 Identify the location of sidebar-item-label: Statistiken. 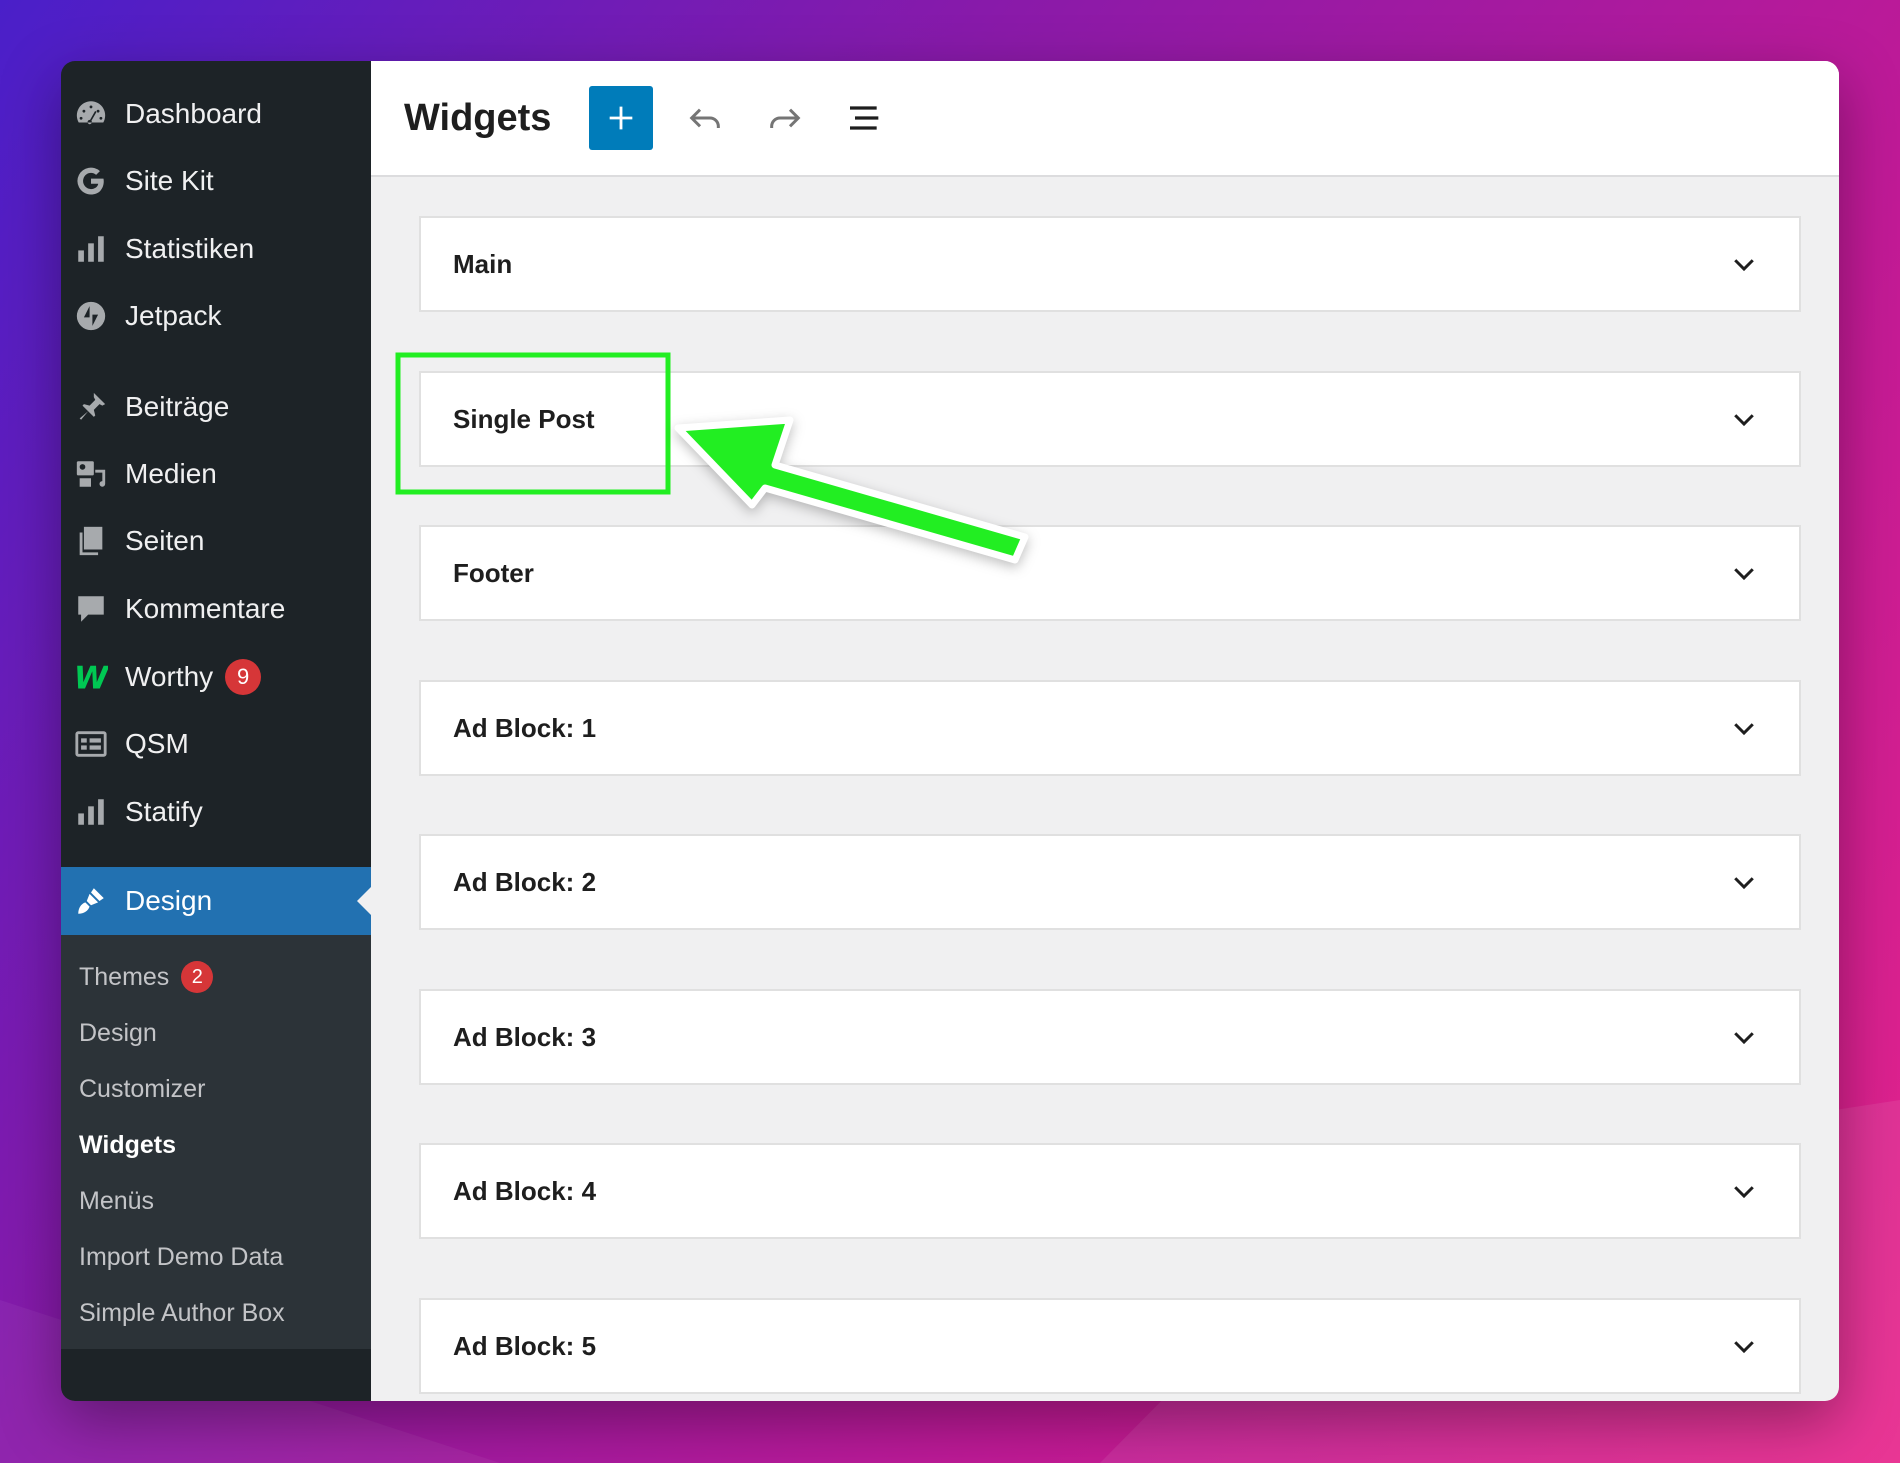
(190, 248).